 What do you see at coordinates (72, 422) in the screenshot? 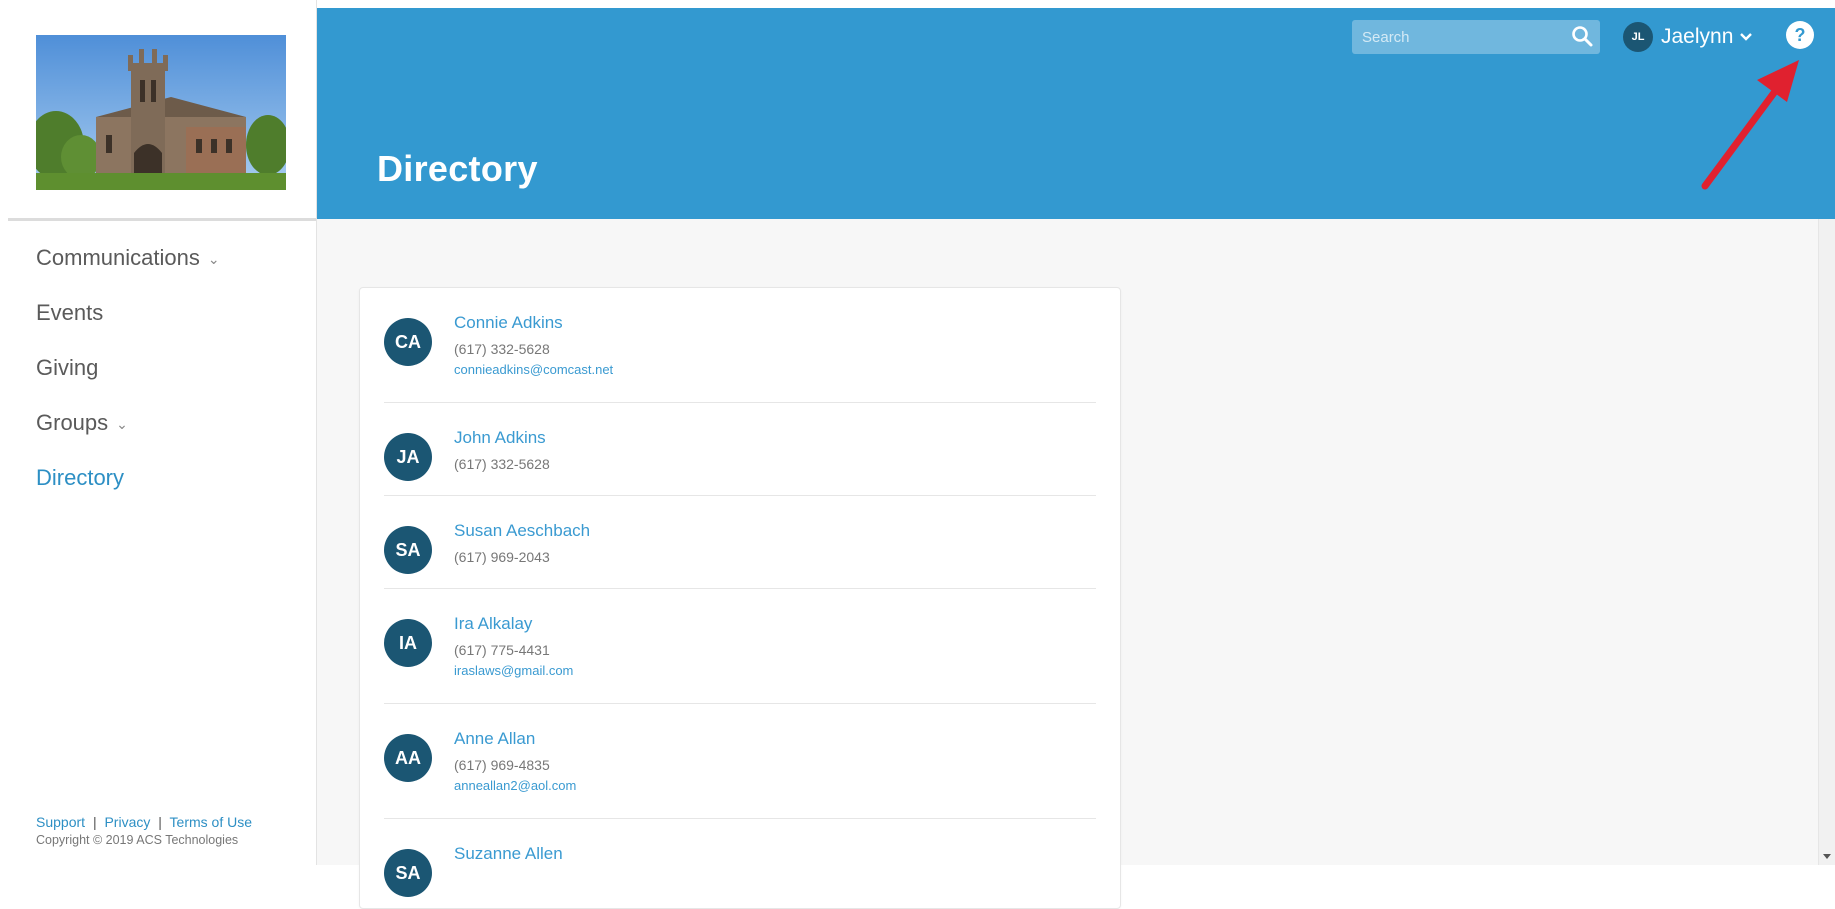
I see `sidebar-item-label: Groups` at bounding box center [72, 422].